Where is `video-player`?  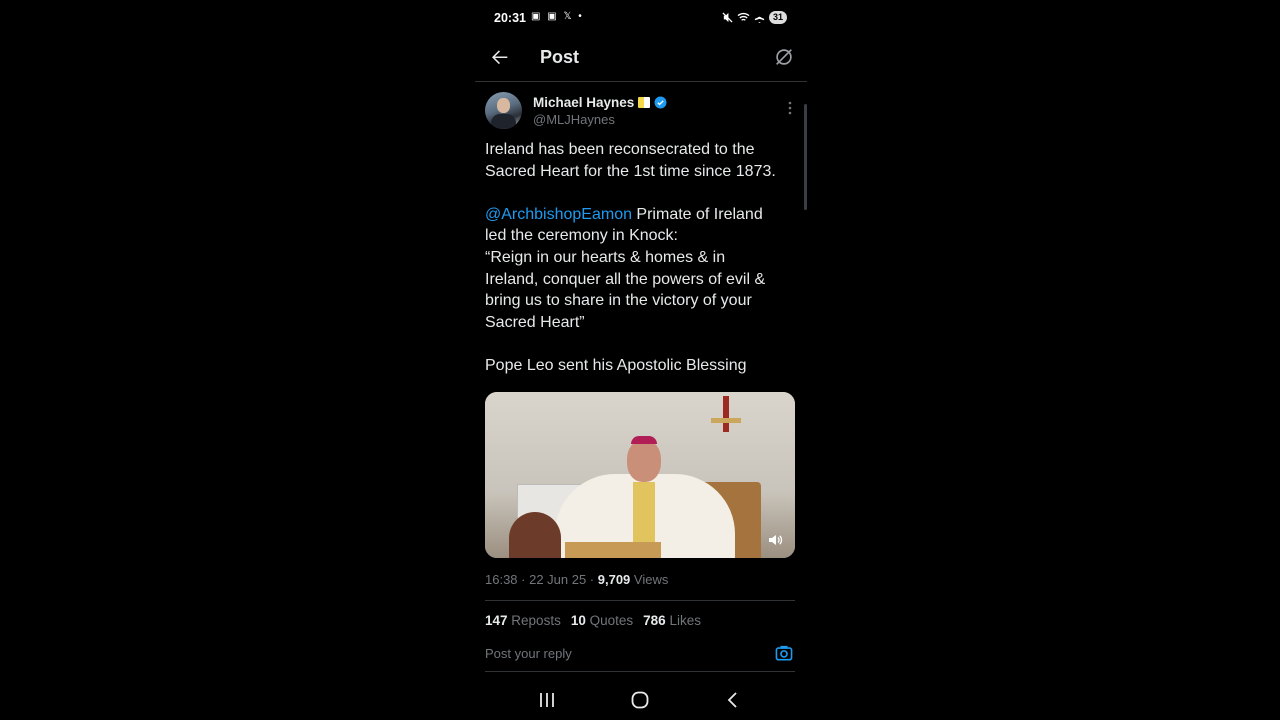 video-player is located at coordinates (640, 475).